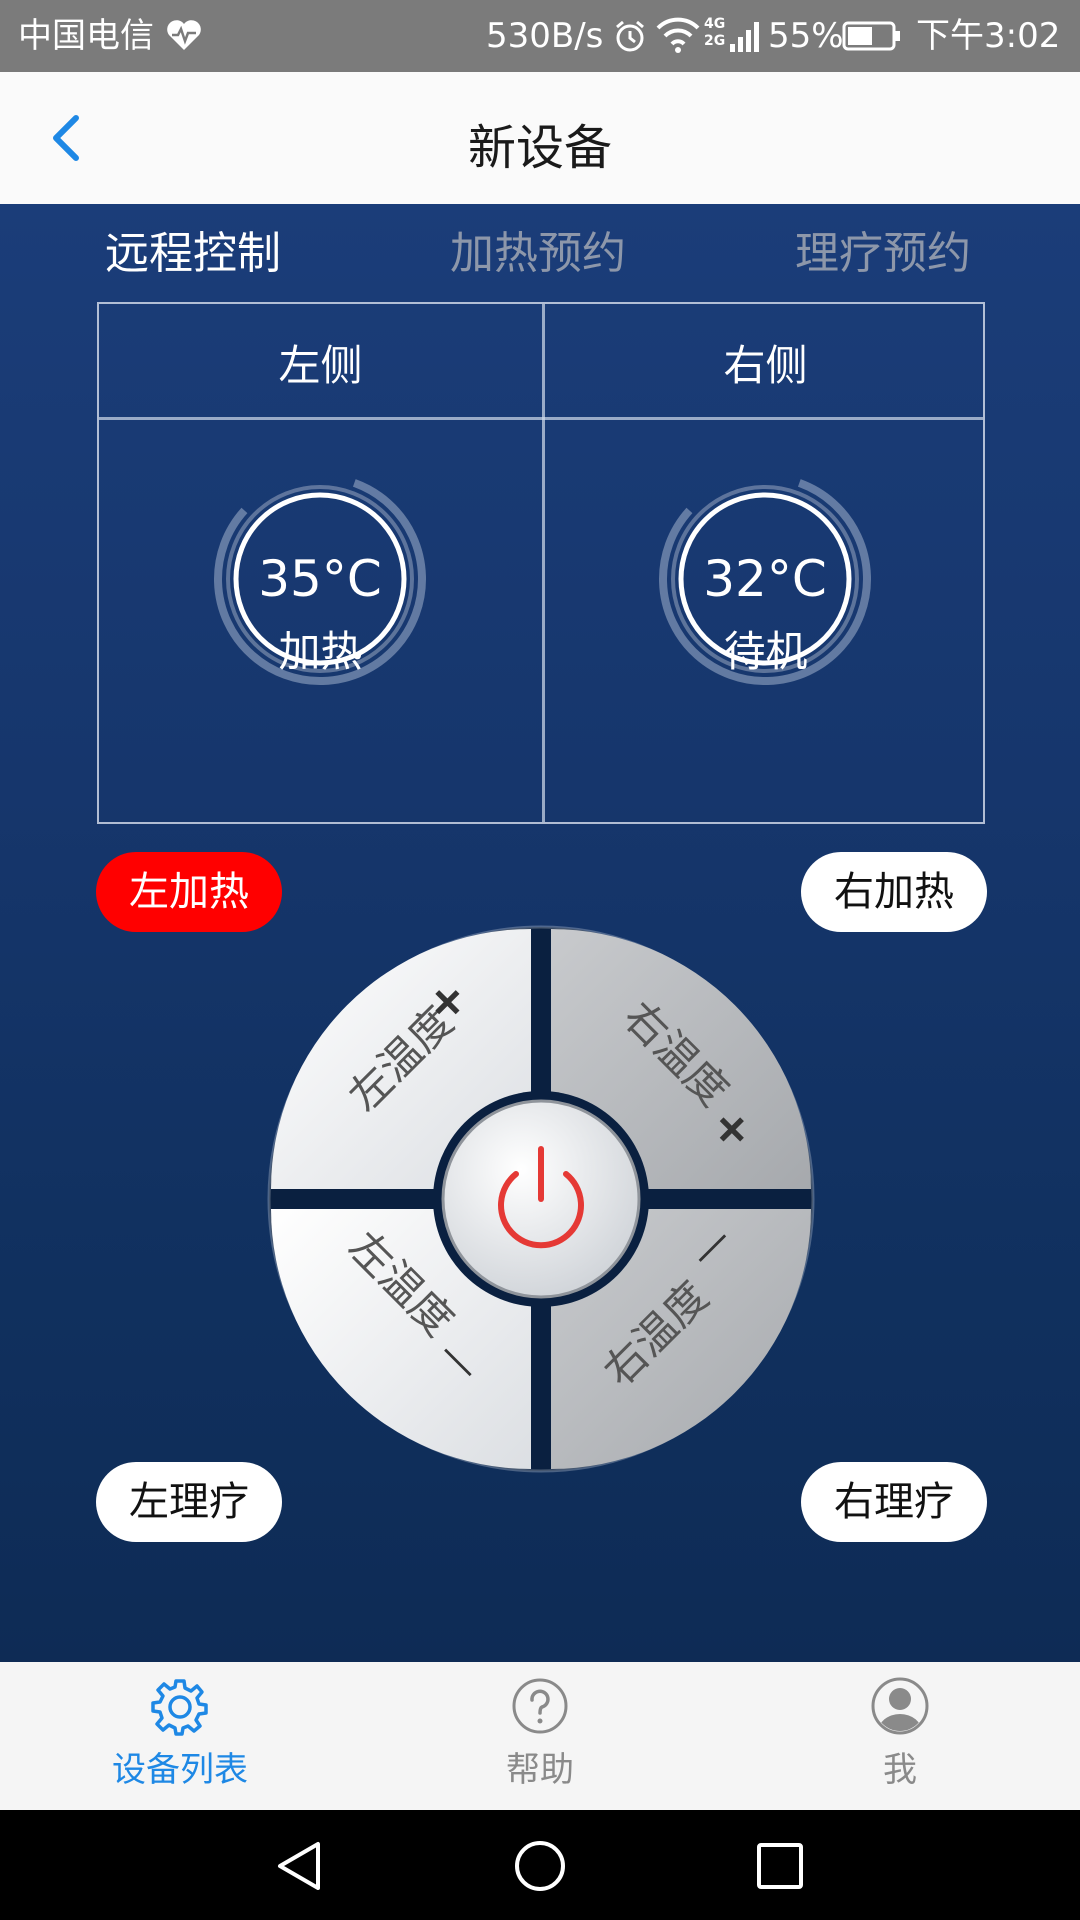 This screenshot has height=1920, width=1080. I want to click on tab-heating-schedule: 加热预约, so click(538, 254).